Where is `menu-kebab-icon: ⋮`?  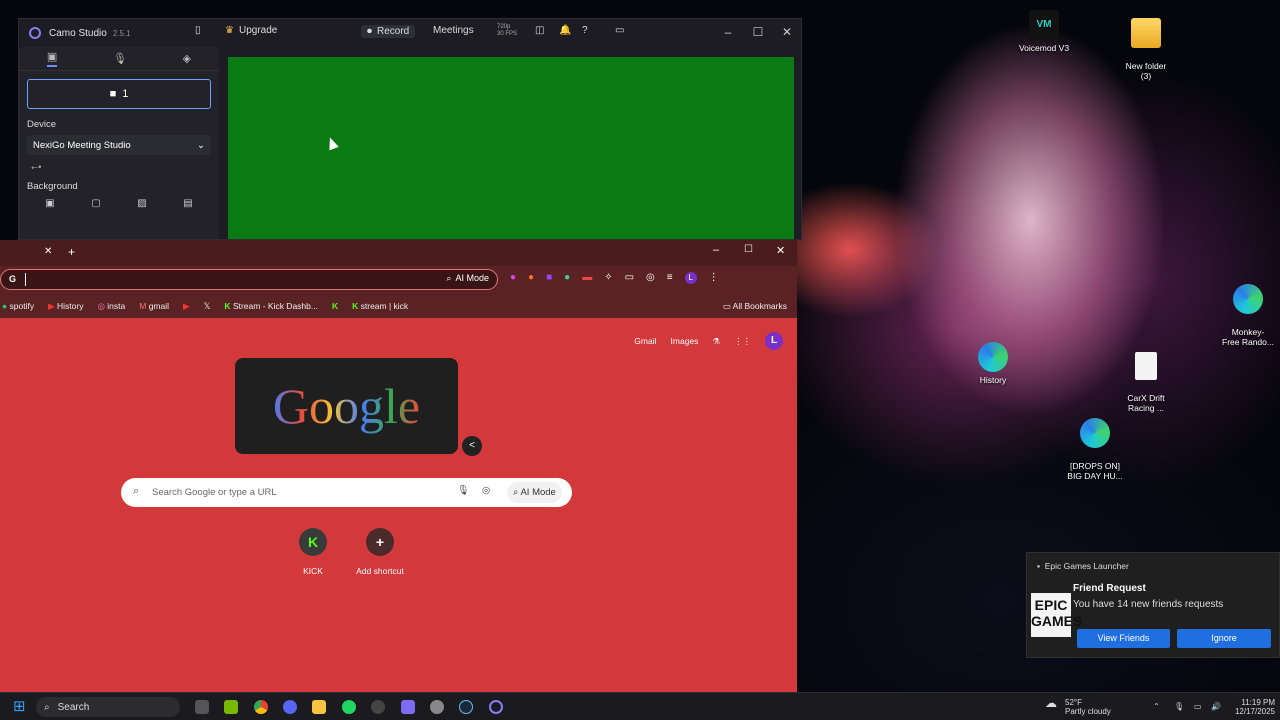 menu-kebab-icon: ⋮ is located at coordinates (714, 278).